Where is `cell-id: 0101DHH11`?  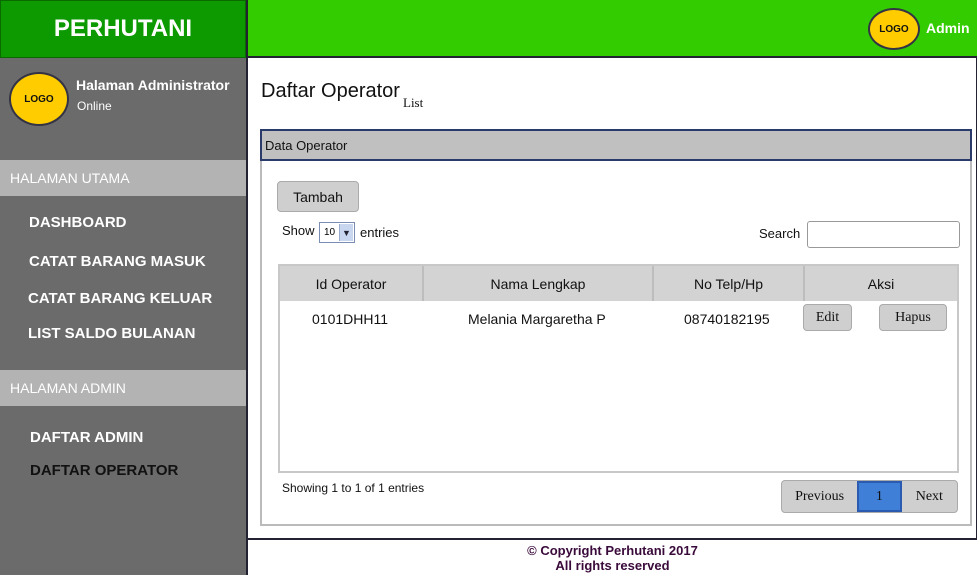 cell-id: 0101DHH11 is located at coordinates (350, 319).